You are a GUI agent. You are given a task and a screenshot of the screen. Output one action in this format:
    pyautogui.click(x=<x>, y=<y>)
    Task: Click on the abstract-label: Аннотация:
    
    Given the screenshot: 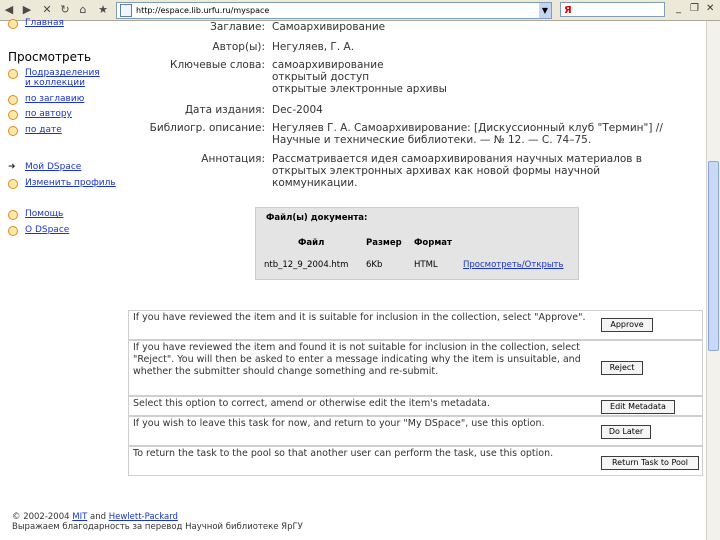 What is the action you would take?
    pyautogui.click(x=233, y=159)
    